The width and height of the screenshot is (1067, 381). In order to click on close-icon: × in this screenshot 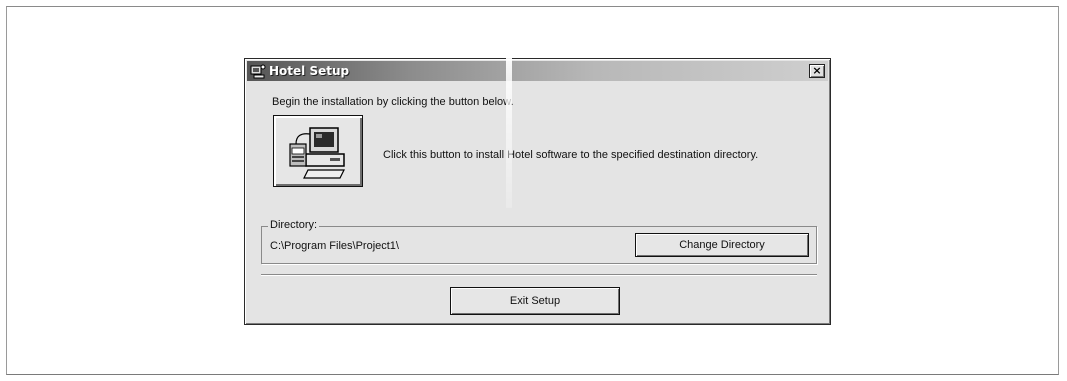, I will do `click(817, 70)`.